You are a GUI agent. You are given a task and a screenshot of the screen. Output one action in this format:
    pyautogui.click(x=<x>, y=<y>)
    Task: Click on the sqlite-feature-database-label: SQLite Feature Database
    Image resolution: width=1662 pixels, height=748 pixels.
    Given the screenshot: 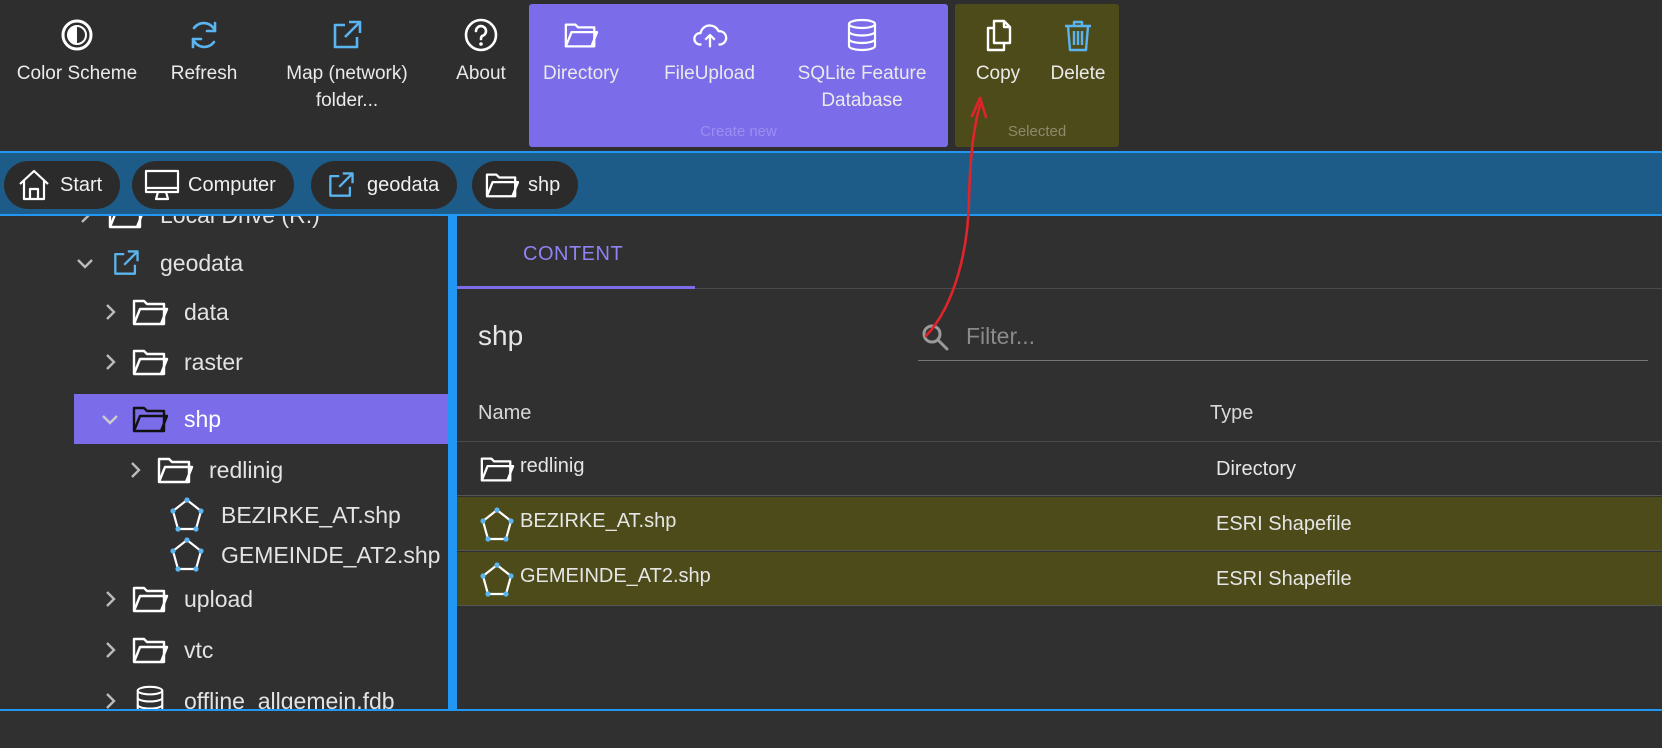 What is the action you would take?
    pyautogui.click(x=862, y=87)
    